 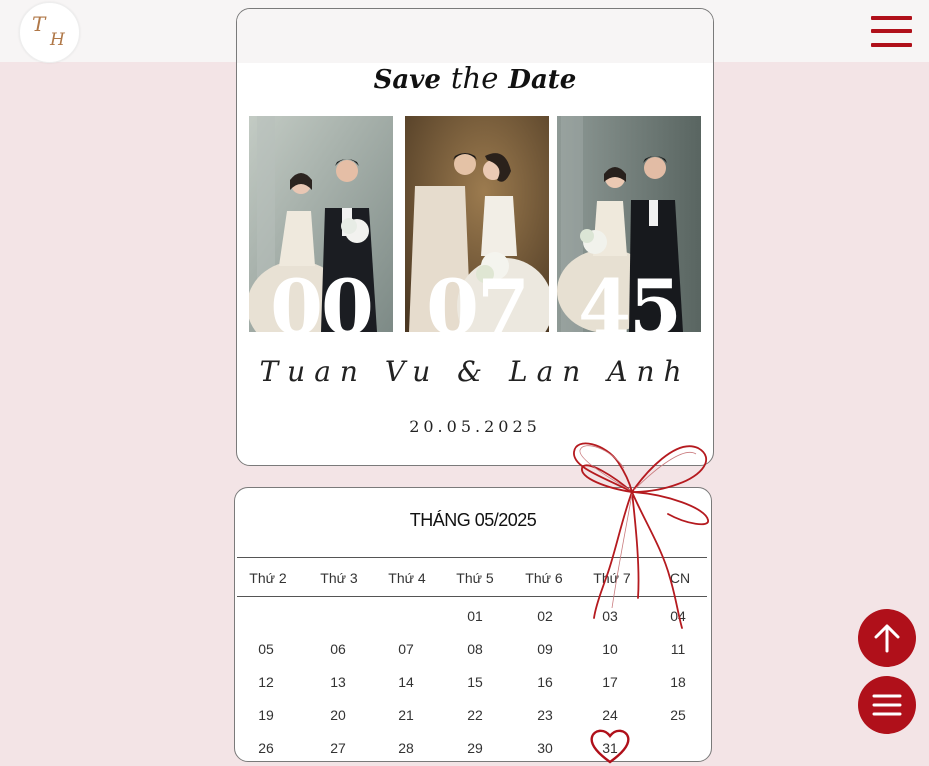 I want to click on wedding-date: 20.05.2025, so click(x=475, y=426).